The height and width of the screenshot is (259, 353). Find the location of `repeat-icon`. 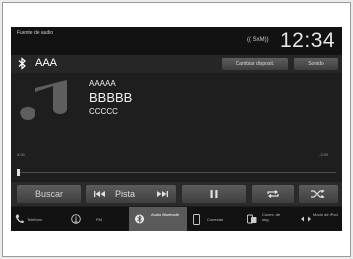

repeat-icon is located at coordinates (273, 194).